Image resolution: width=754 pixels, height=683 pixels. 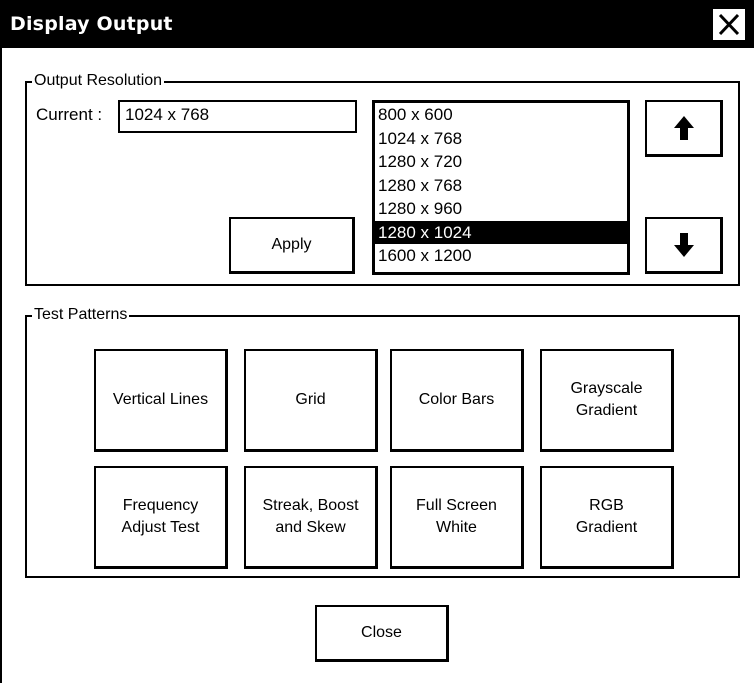 I want to click on color-bars-button: Color Bars, so click(x=457, y=400).